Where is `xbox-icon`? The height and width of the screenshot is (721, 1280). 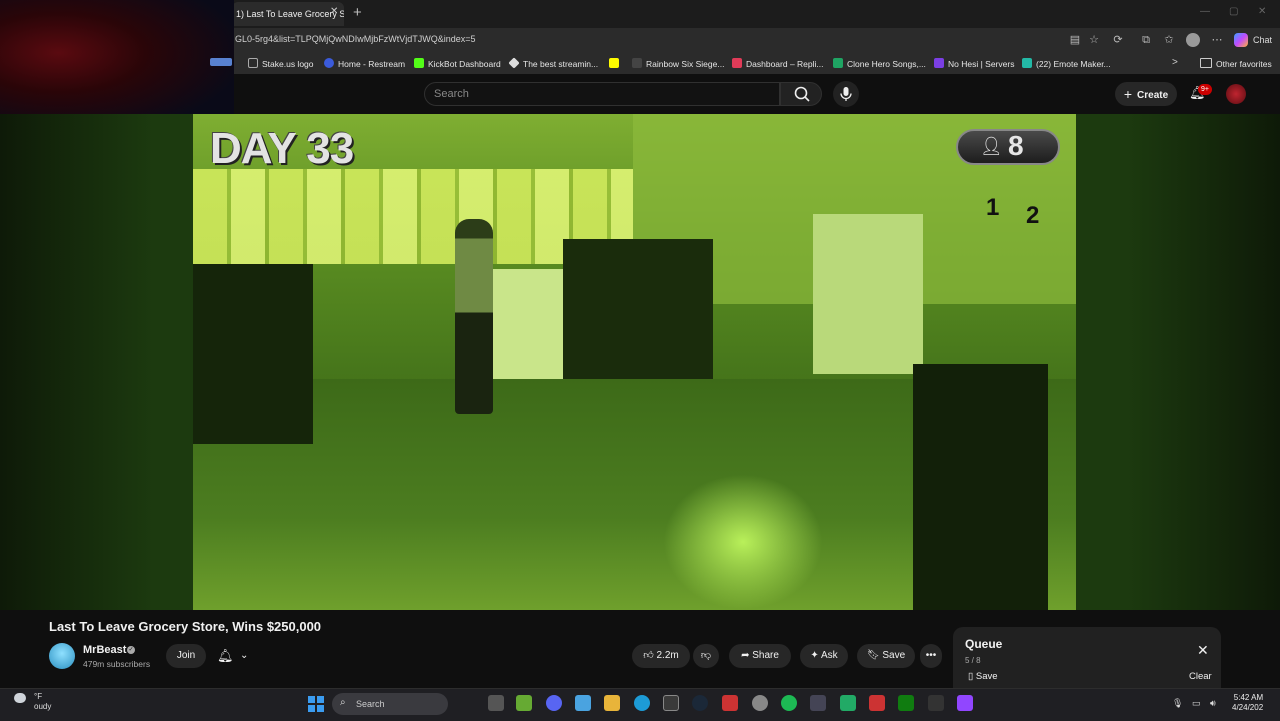
xbox-icon is located at coordinates (906, 703).